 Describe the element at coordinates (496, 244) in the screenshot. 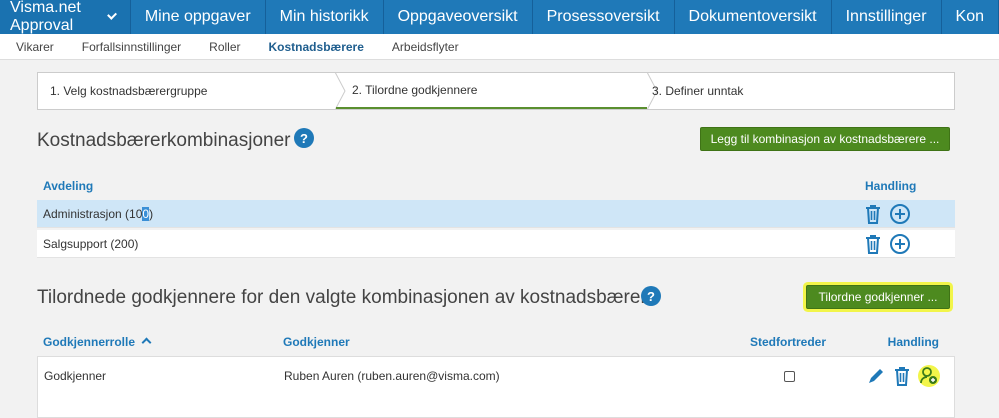

I see `table-row: Salgsupport (200)` at that location.